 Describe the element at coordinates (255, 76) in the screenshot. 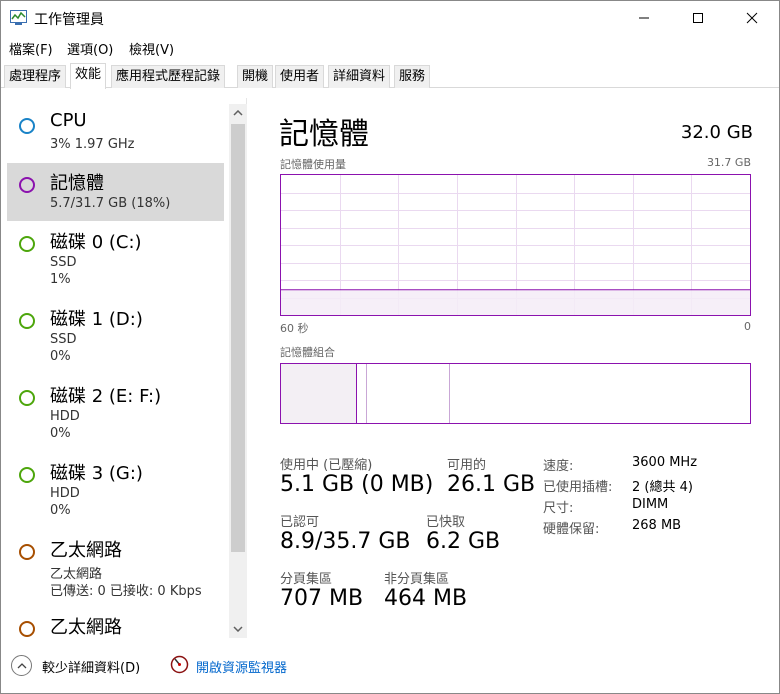

I see `tab-startup: 開機` at that location.